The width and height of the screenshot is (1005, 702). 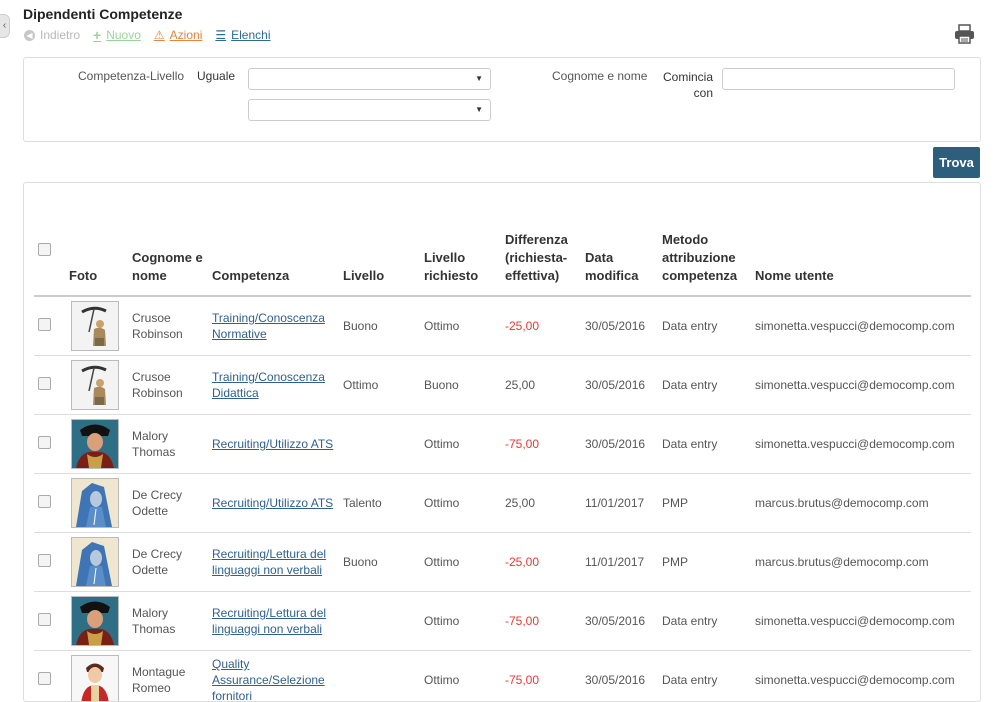 I want to click on name-input, so click(x=838, y=79).